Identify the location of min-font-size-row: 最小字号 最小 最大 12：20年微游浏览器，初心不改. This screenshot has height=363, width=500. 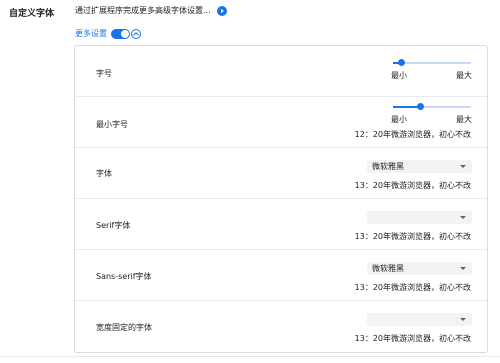
(281, 122).